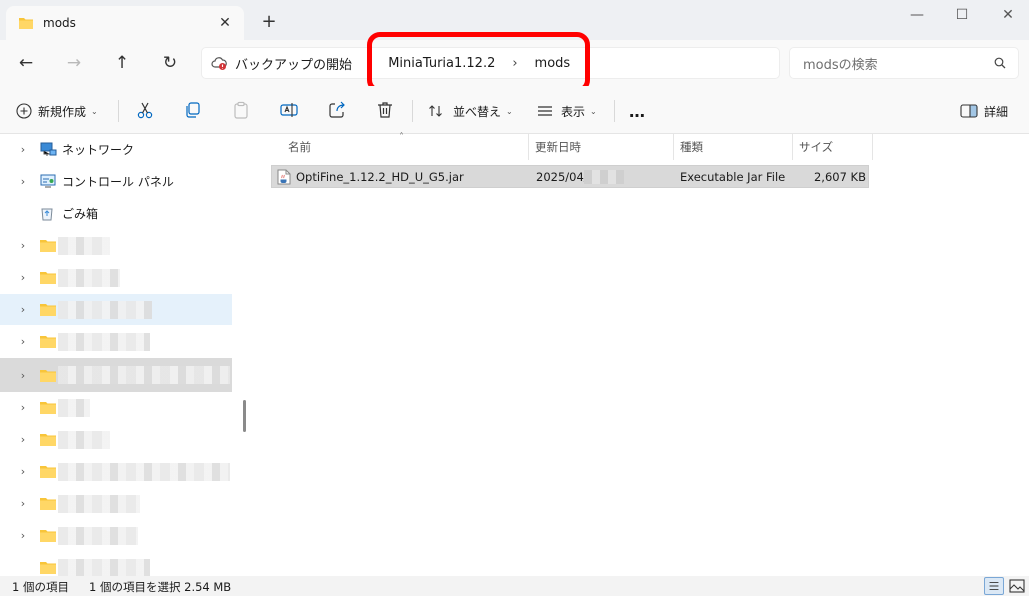 The height and width of the screenshot is (596, 1029). Describe the element at coordinates (385, 110) in the screenshot. I see `delete-icon` at that location.